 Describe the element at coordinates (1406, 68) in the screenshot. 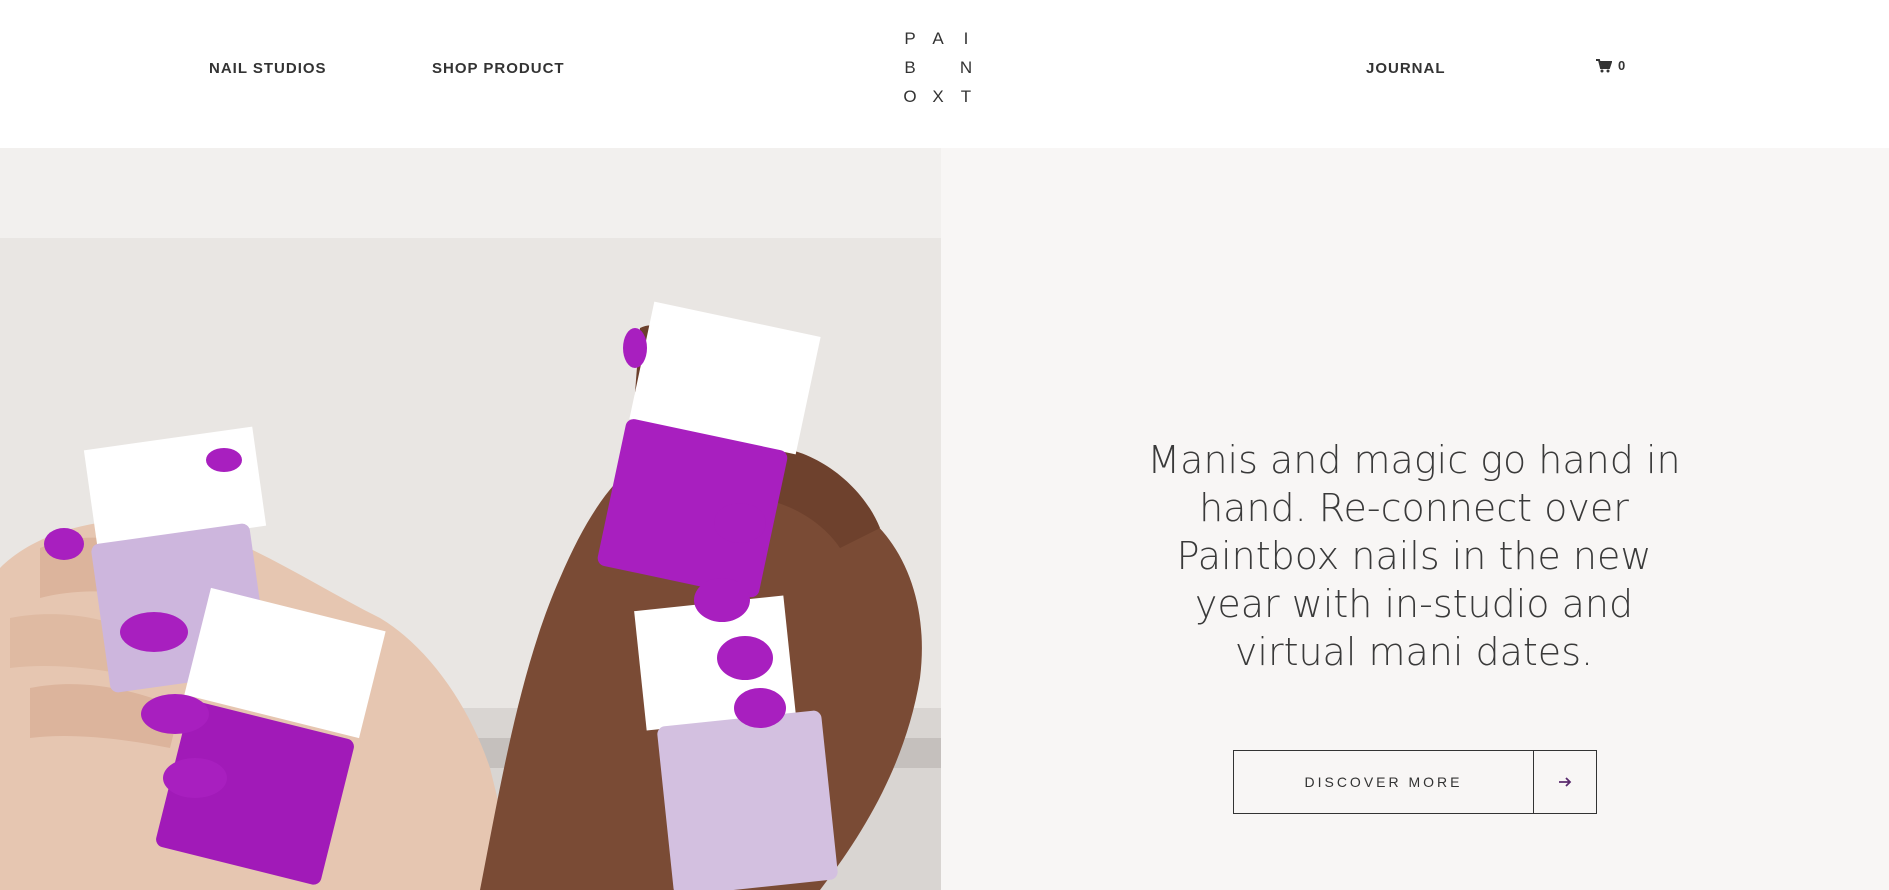

I see `nav-journal: JOURNAL` at that location.